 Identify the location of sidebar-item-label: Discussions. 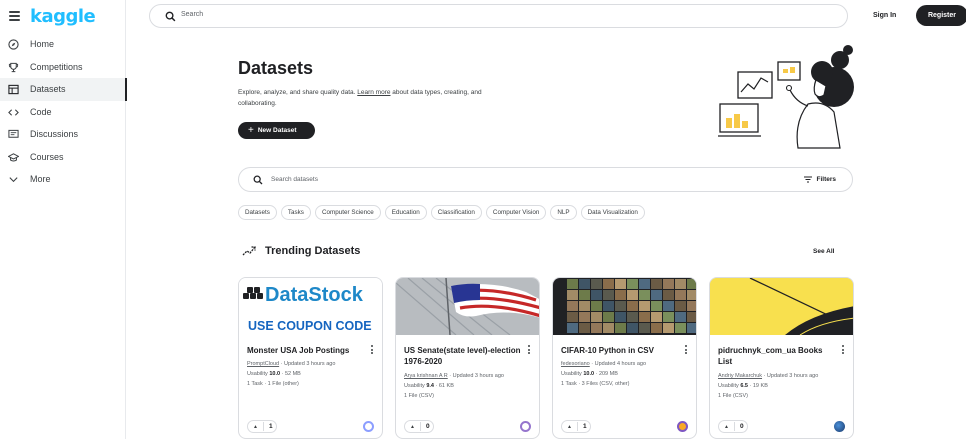
(54, 134).